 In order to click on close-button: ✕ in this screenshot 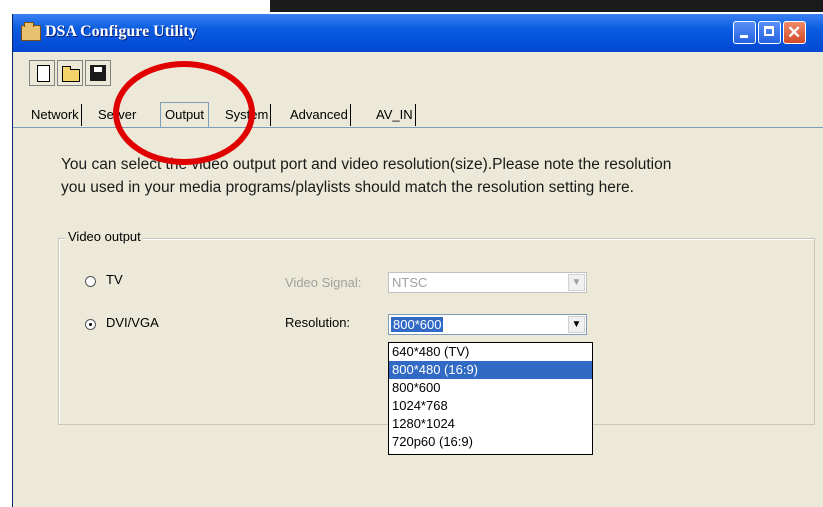, I will do `click(794, 32)`.